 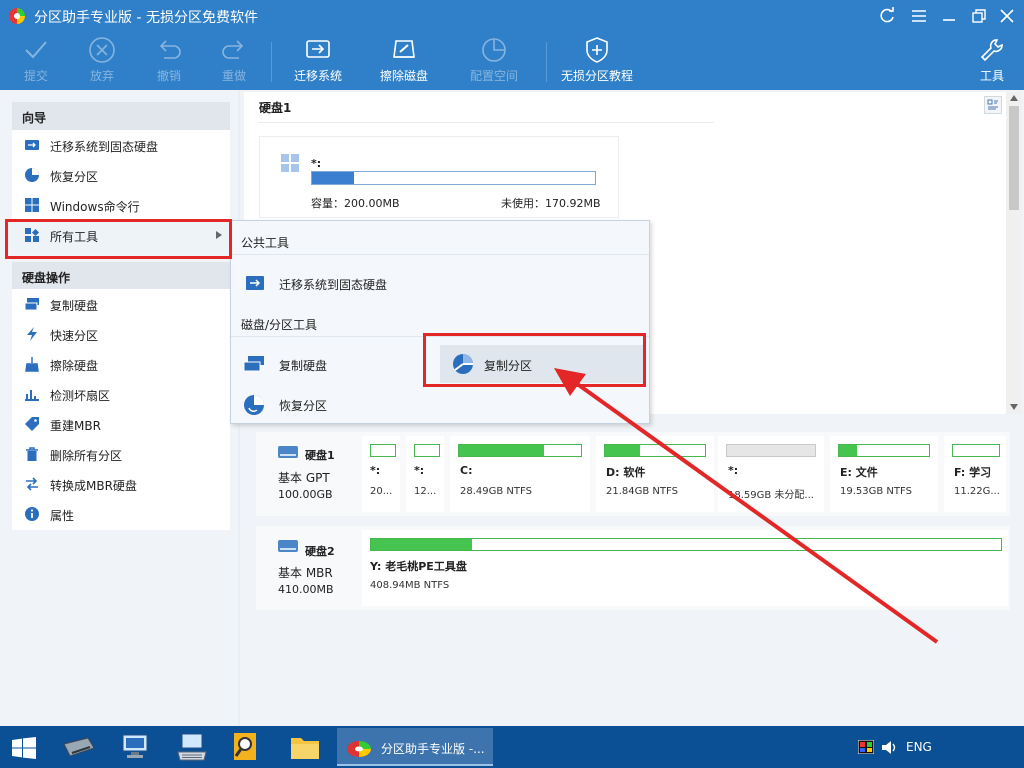 I want to click on vertical-scrollbar, so click(x=1014, y=253).